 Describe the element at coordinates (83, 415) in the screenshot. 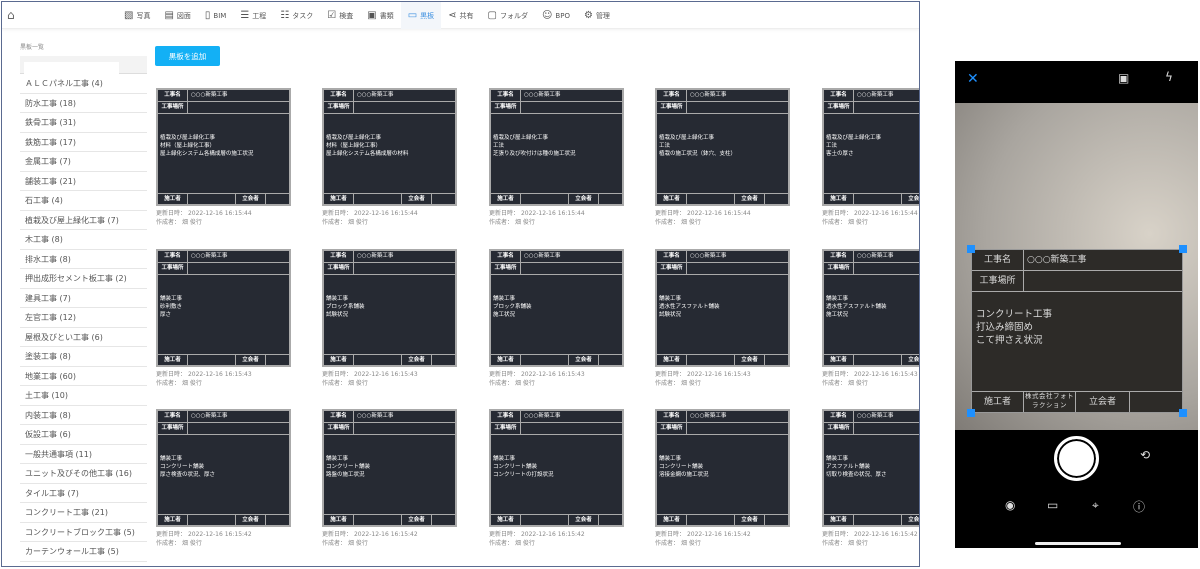

I see `sidebar-item: 内装工事 (8)` at that location.